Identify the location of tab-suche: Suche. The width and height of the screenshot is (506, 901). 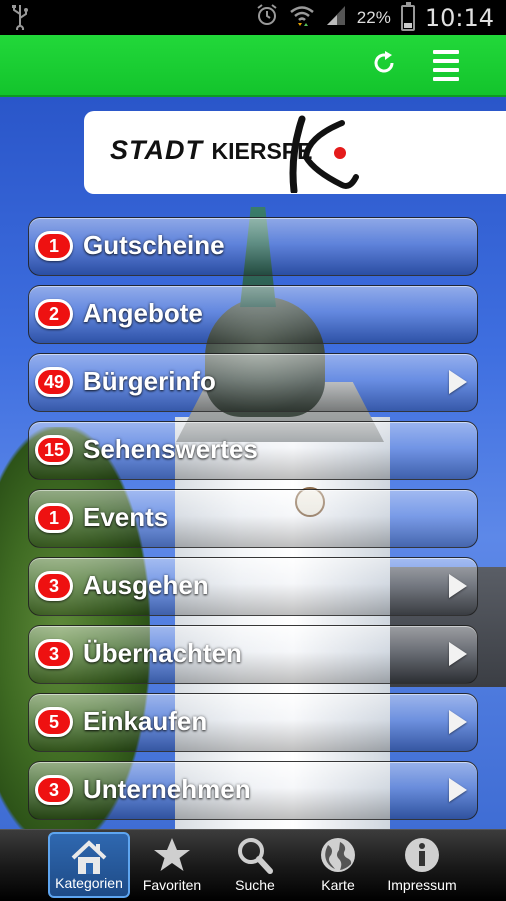
(255, 865).